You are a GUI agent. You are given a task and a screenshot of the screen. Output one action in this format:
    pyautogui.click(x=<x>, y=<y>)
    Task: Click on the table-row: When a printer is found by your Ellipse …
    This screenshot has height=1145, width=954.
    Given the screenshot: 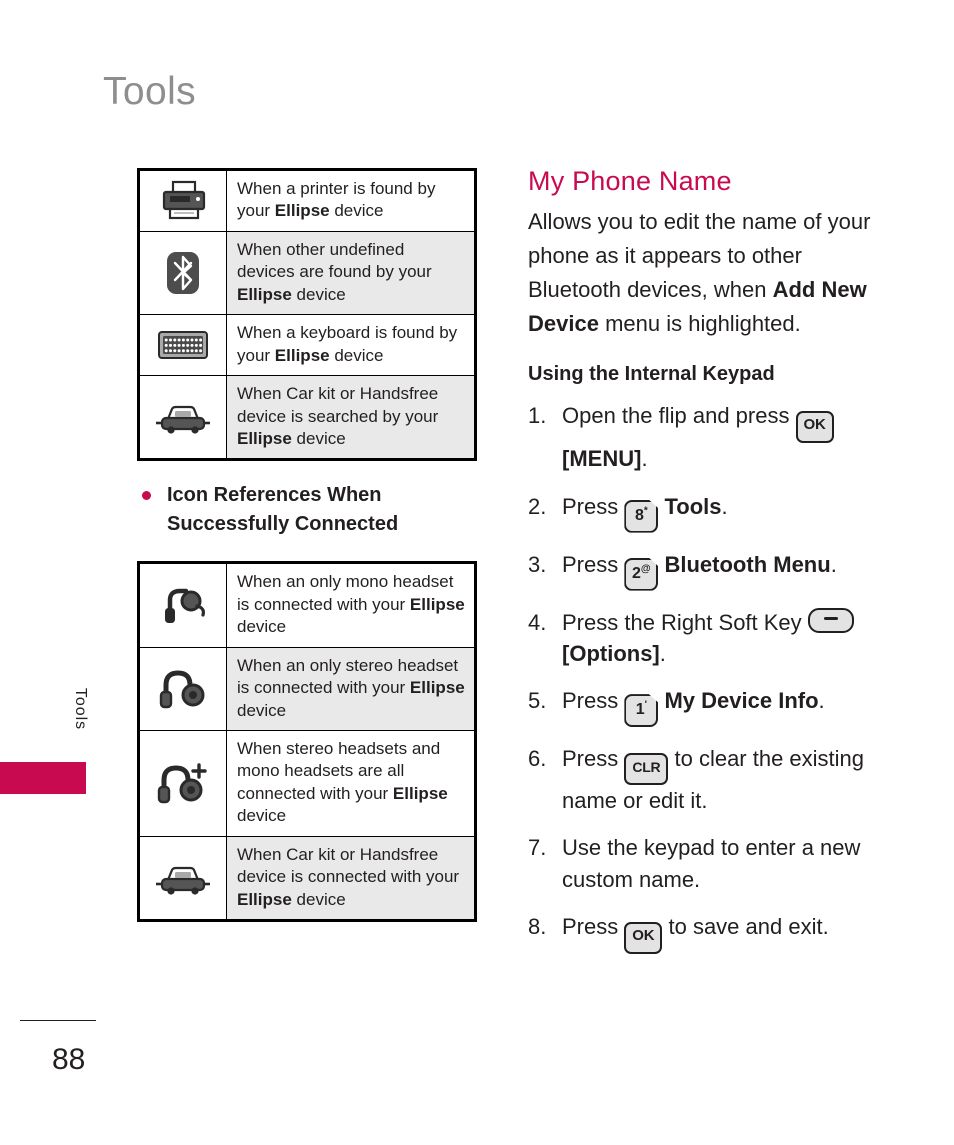 What is the action you would take?
    pyautogui.click(x=307, y=200)
    